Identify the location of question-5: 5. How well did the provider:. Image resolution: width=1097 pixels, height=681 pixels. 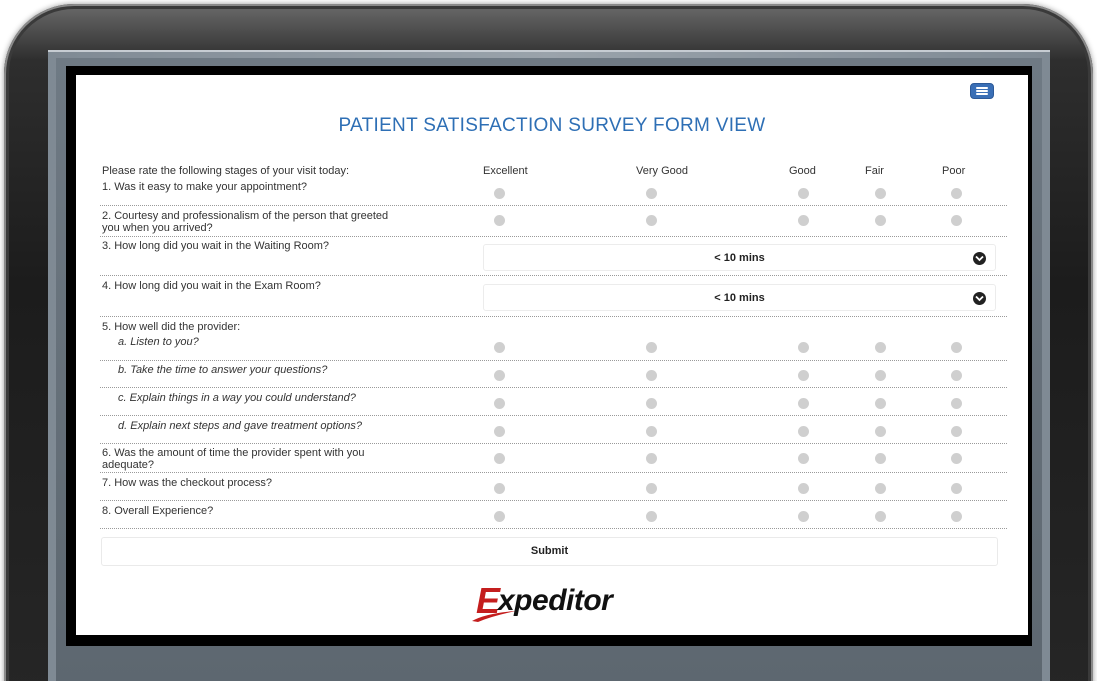
(171, 327).